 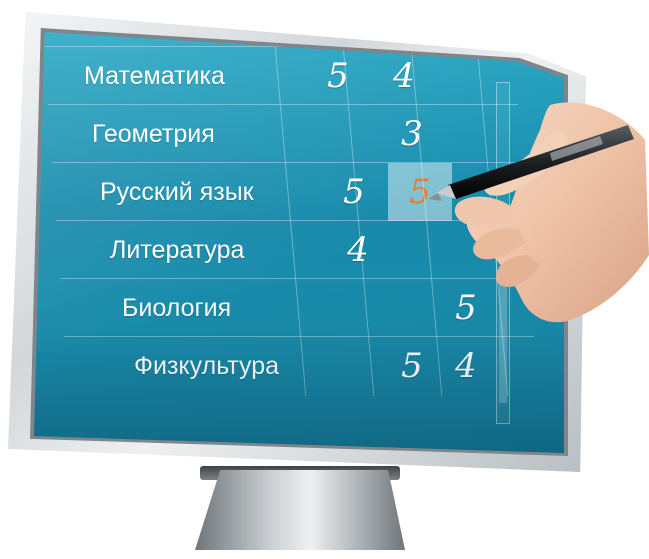 What do you see at coordinates (300, 510) in the screenshot?
I see `monitor-stand` at bounding box center [300, 510].